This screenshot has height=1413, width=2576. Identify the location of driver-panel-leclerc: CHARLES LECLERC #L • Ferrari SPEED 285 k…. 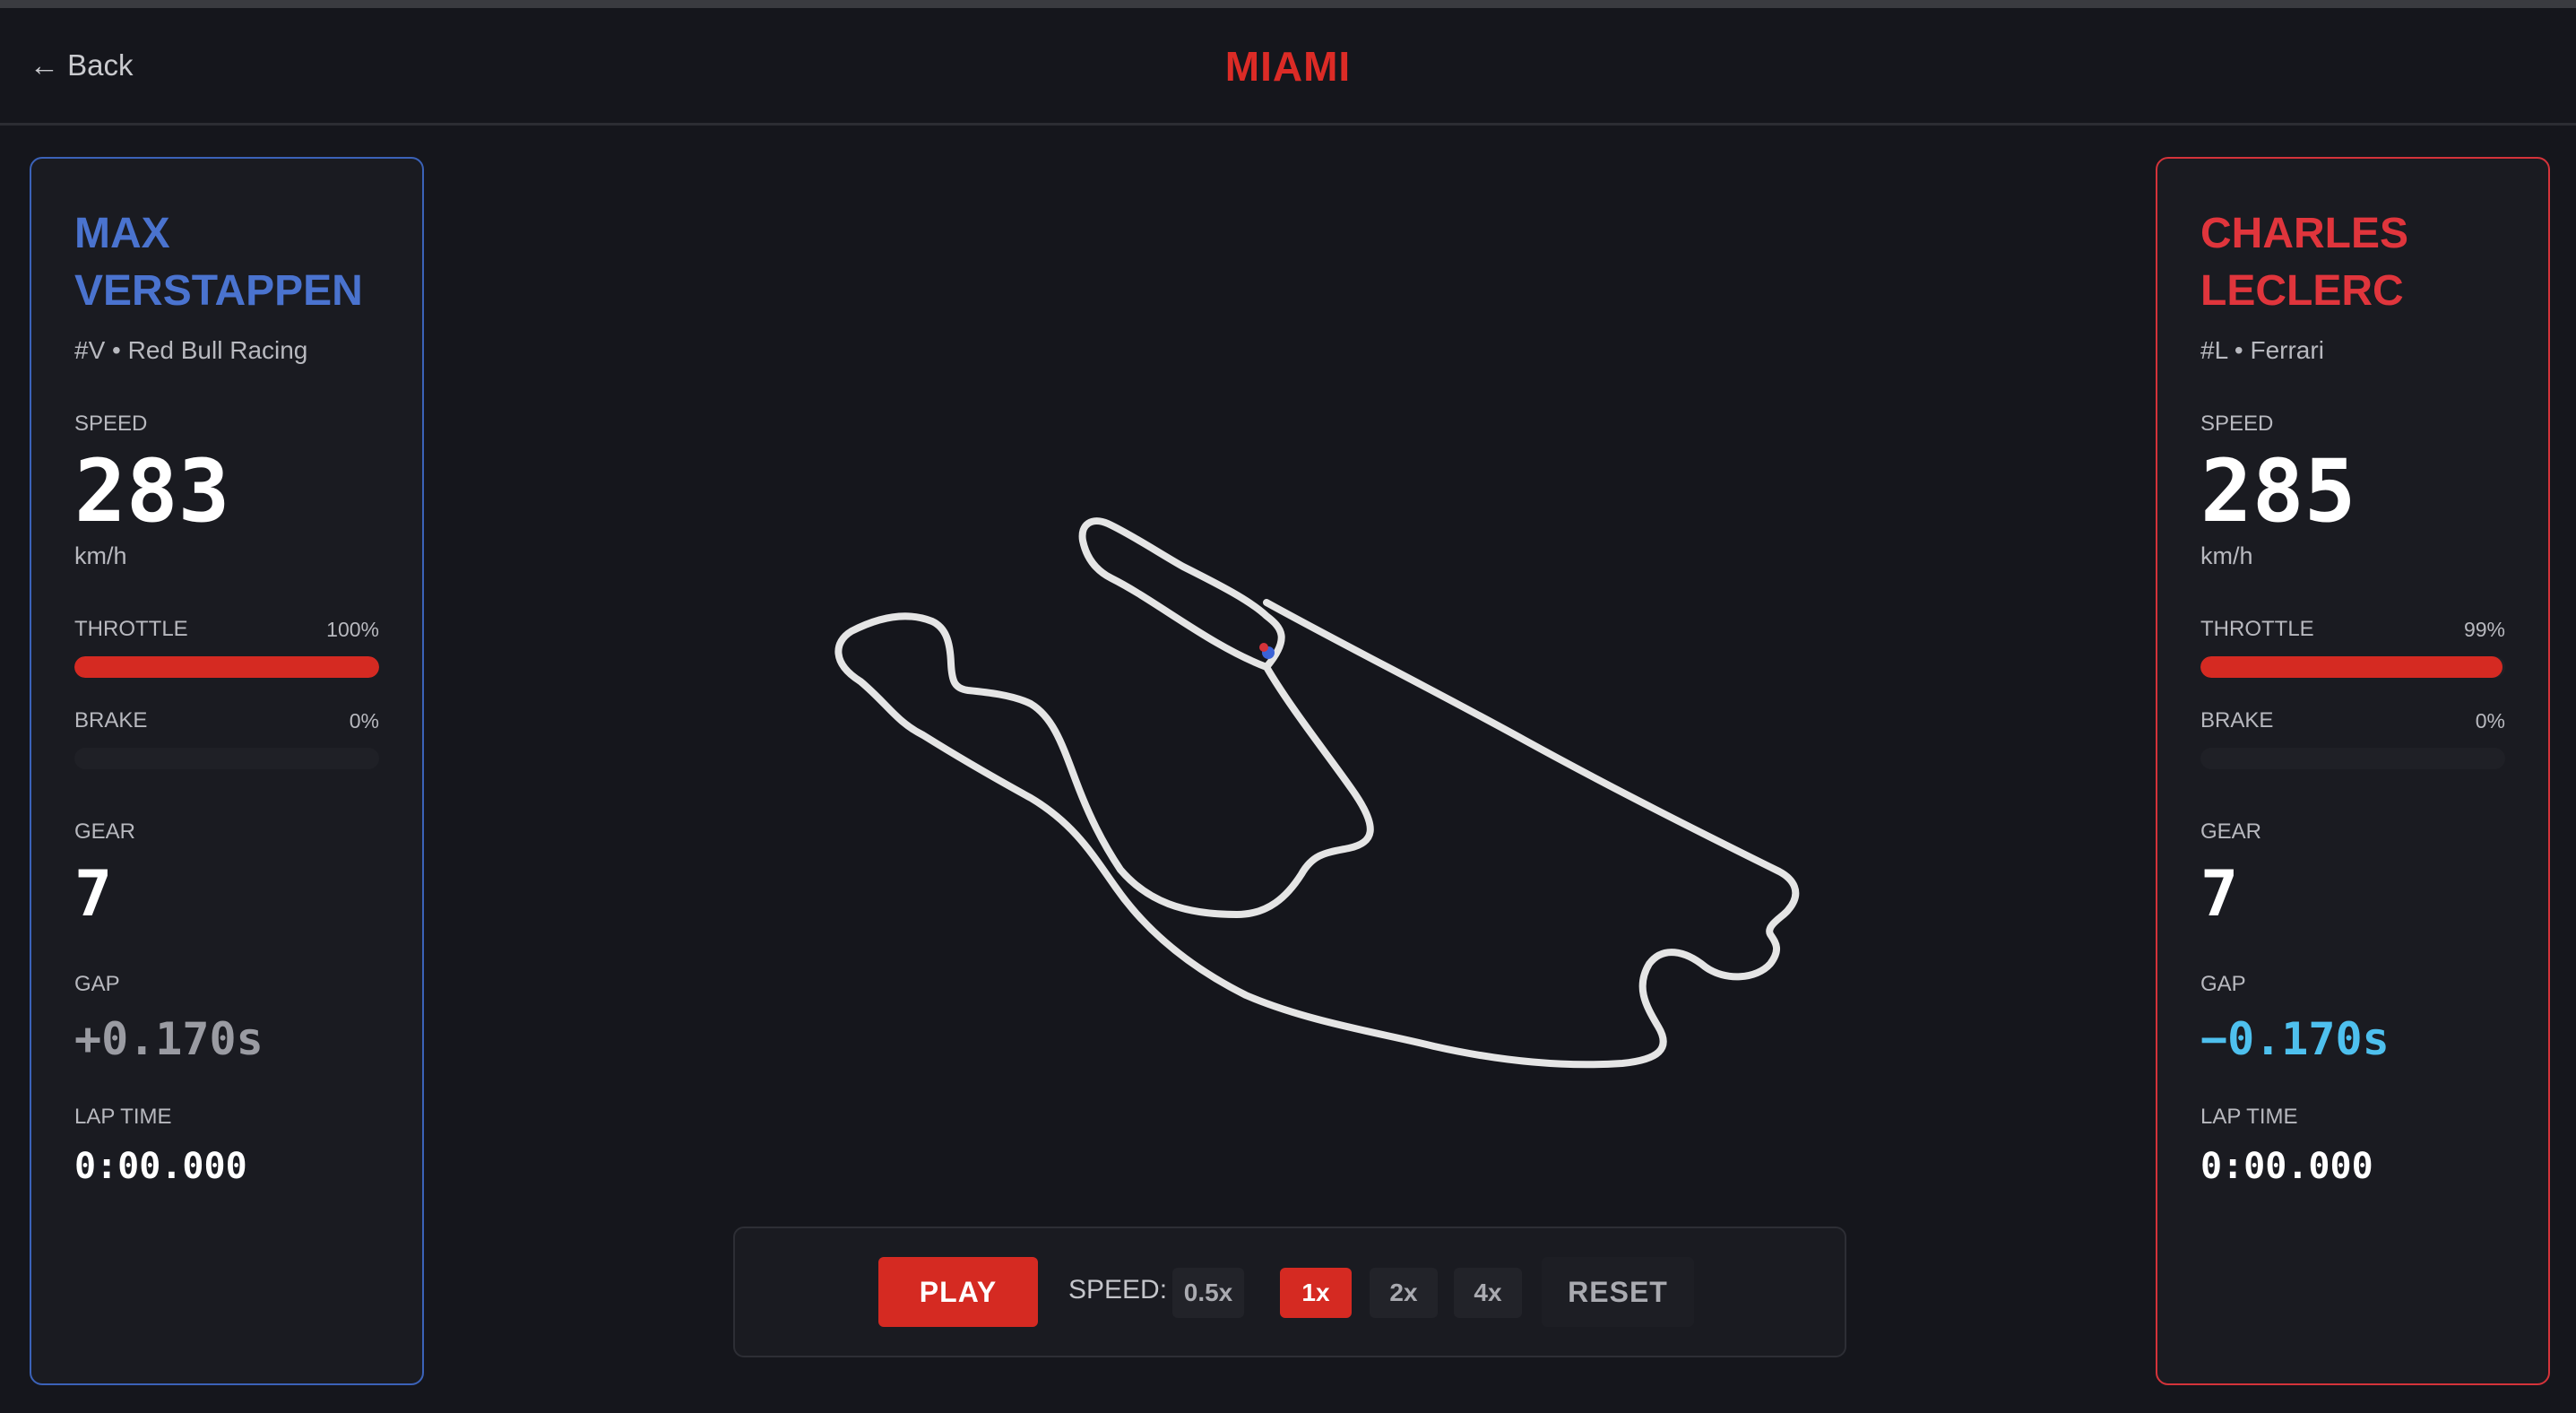
(2353, 771).